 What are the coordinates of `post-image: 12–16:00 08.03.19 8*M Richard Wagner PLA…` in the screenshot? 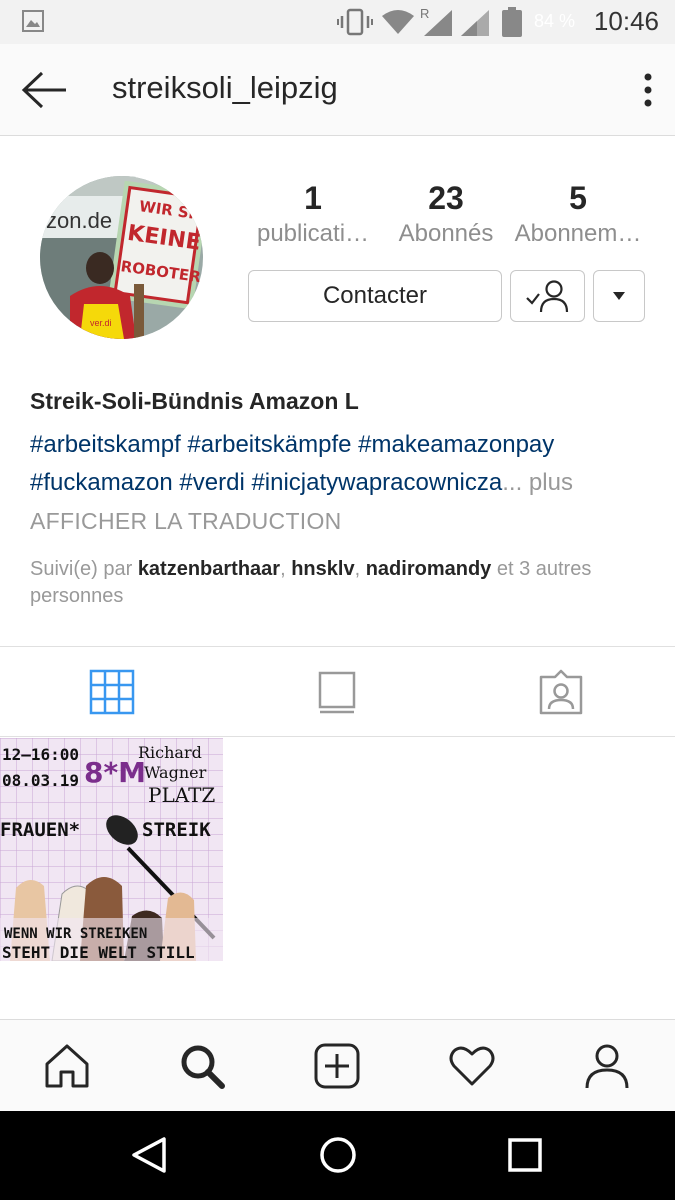 It's located at (111, 849).